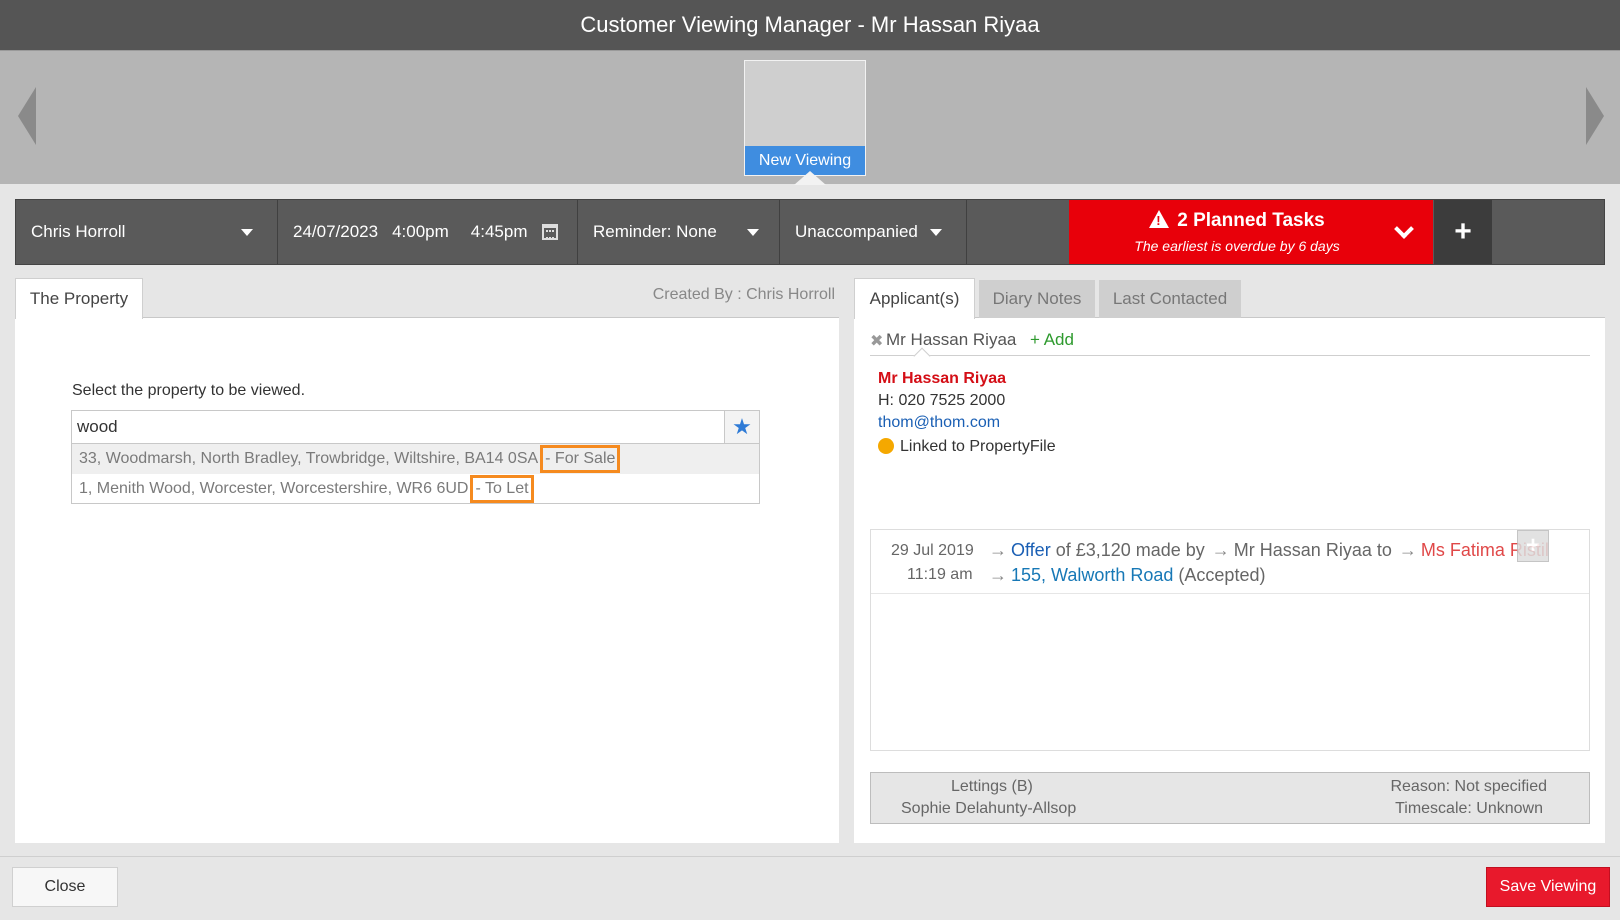 The image size is (1620, 920). Describe the element at coordinates (189, 390) in the screenshot. I see `select-property-label: Select the property to be viewed.` at that location.